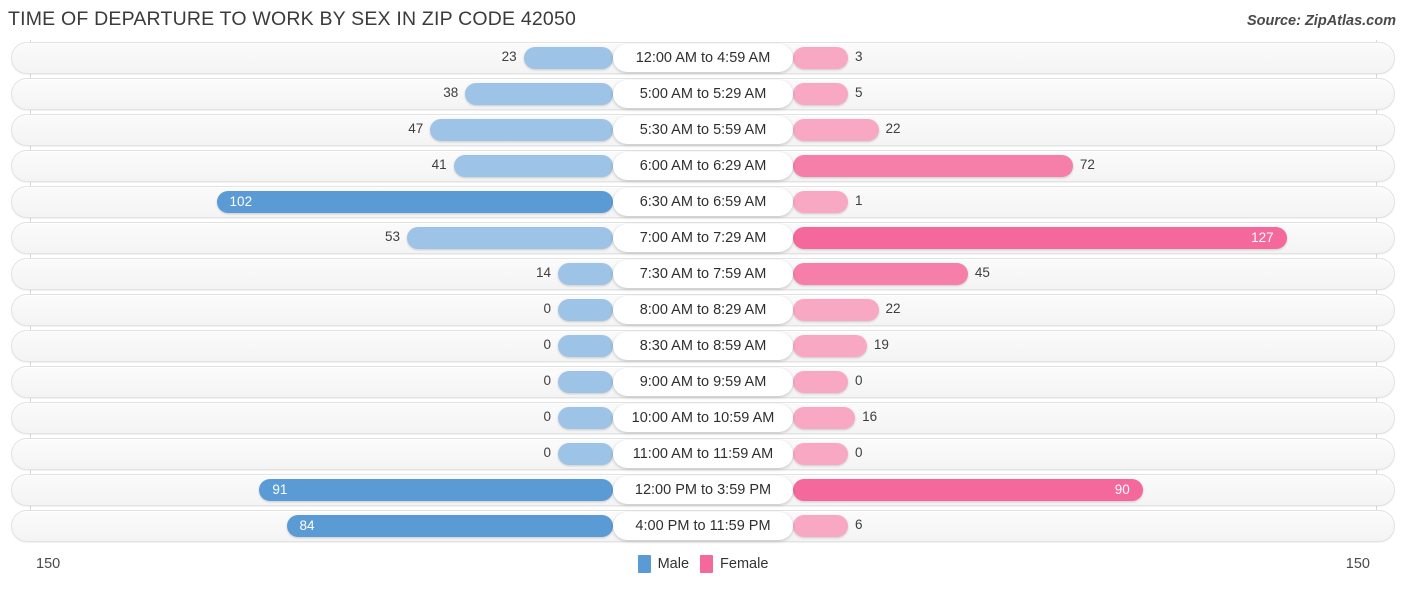 This screenshot has height=594, width=1406. What do you see at coordinates (1087, 164) in the screenshot?
I see `bar-value-female: 72` at bounding box center [1087, 164].